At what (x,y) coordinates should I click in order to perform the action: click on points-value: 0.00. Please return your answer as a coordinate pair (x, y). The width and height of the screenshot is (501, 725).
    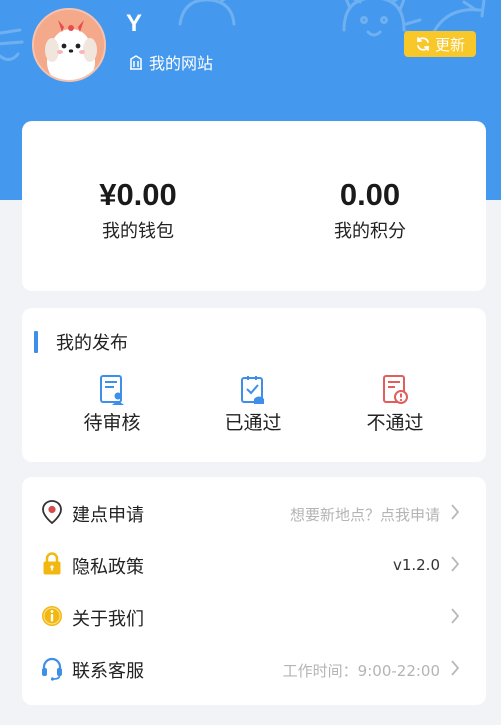
    Looking at the image, I should click on (370, 194).